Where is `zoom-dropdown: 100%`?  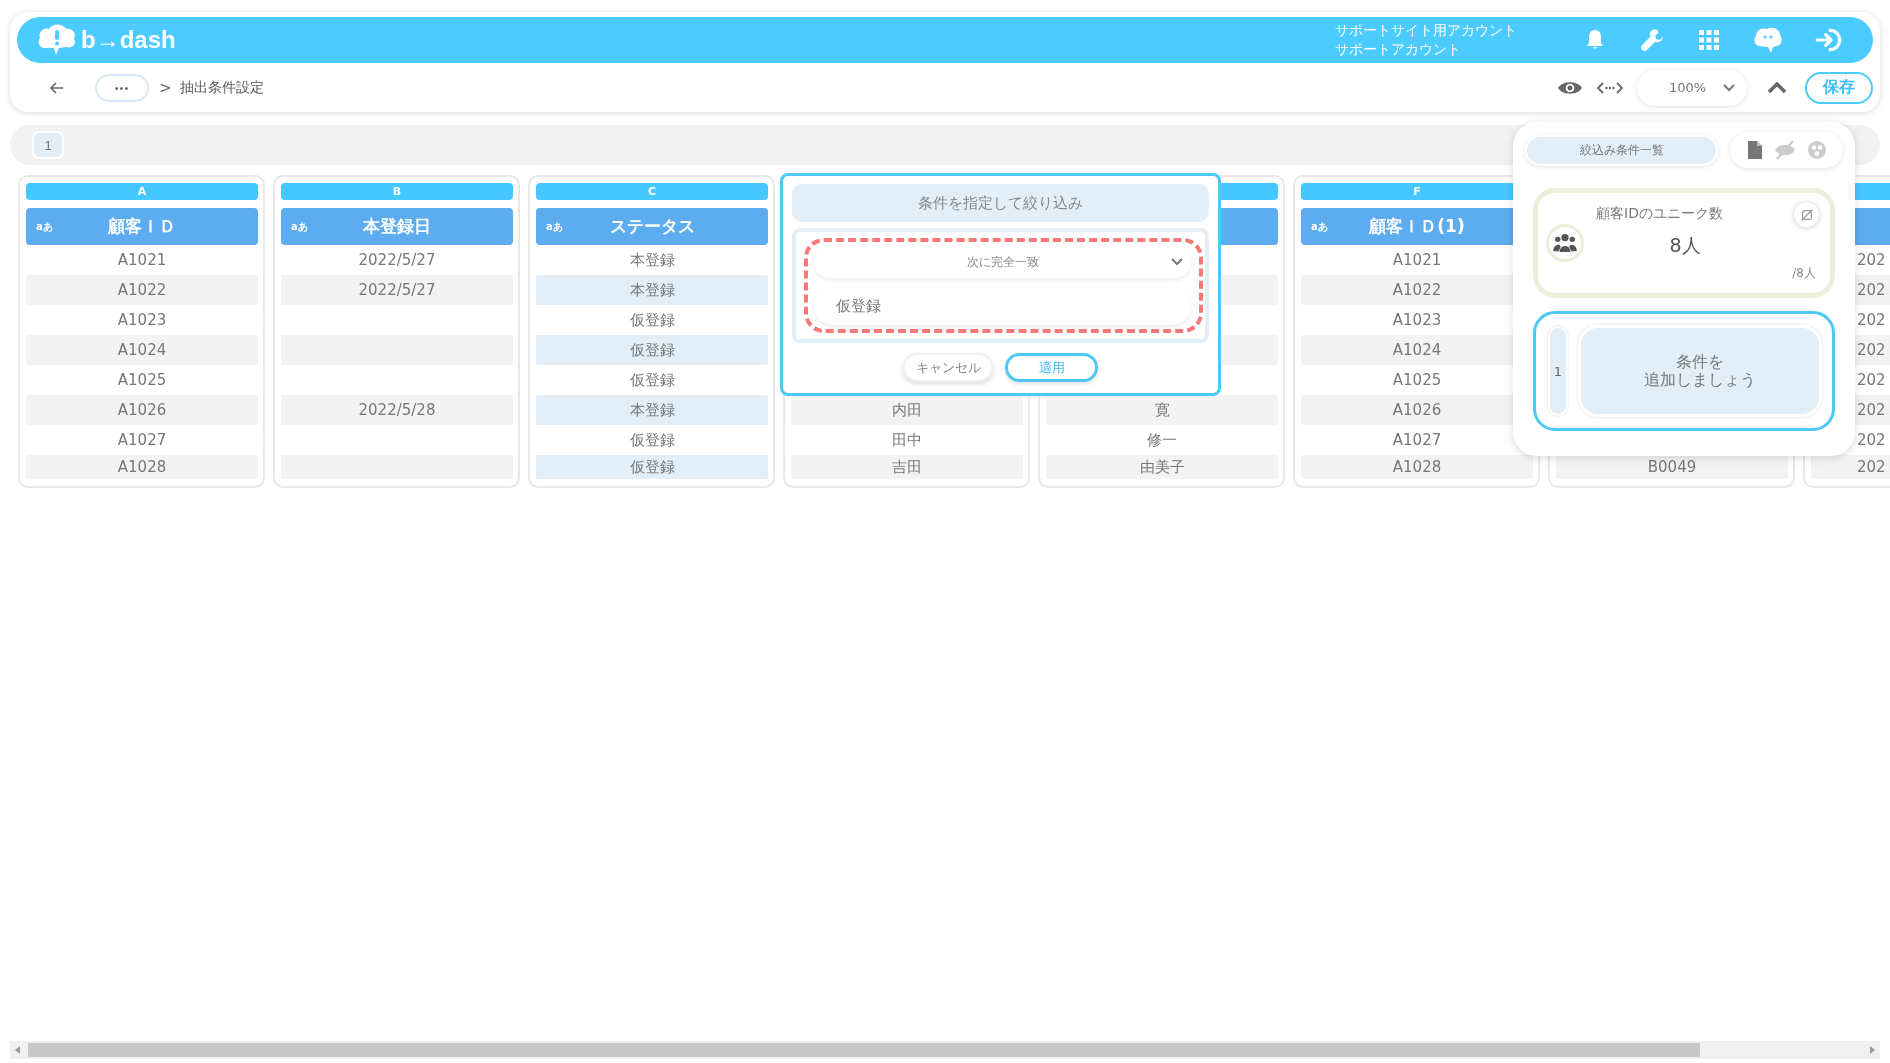
zoom-dropdown: 100% is located at coordinates (1692, 87).